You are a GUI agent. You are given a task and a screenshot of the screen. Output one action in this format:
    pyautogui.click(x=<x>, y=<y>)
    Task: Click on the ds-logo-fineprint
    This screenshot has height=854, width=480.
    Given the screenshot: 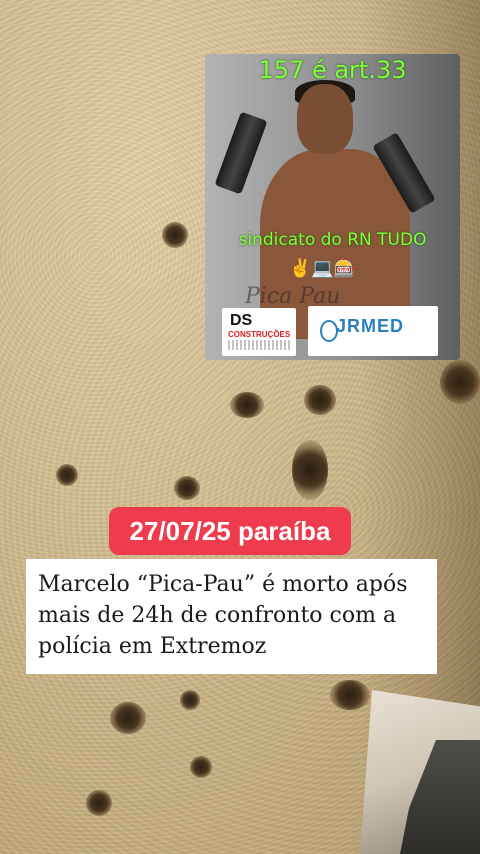 What is the action you would take?
    pyautogui.click(x=259, y=345)
    